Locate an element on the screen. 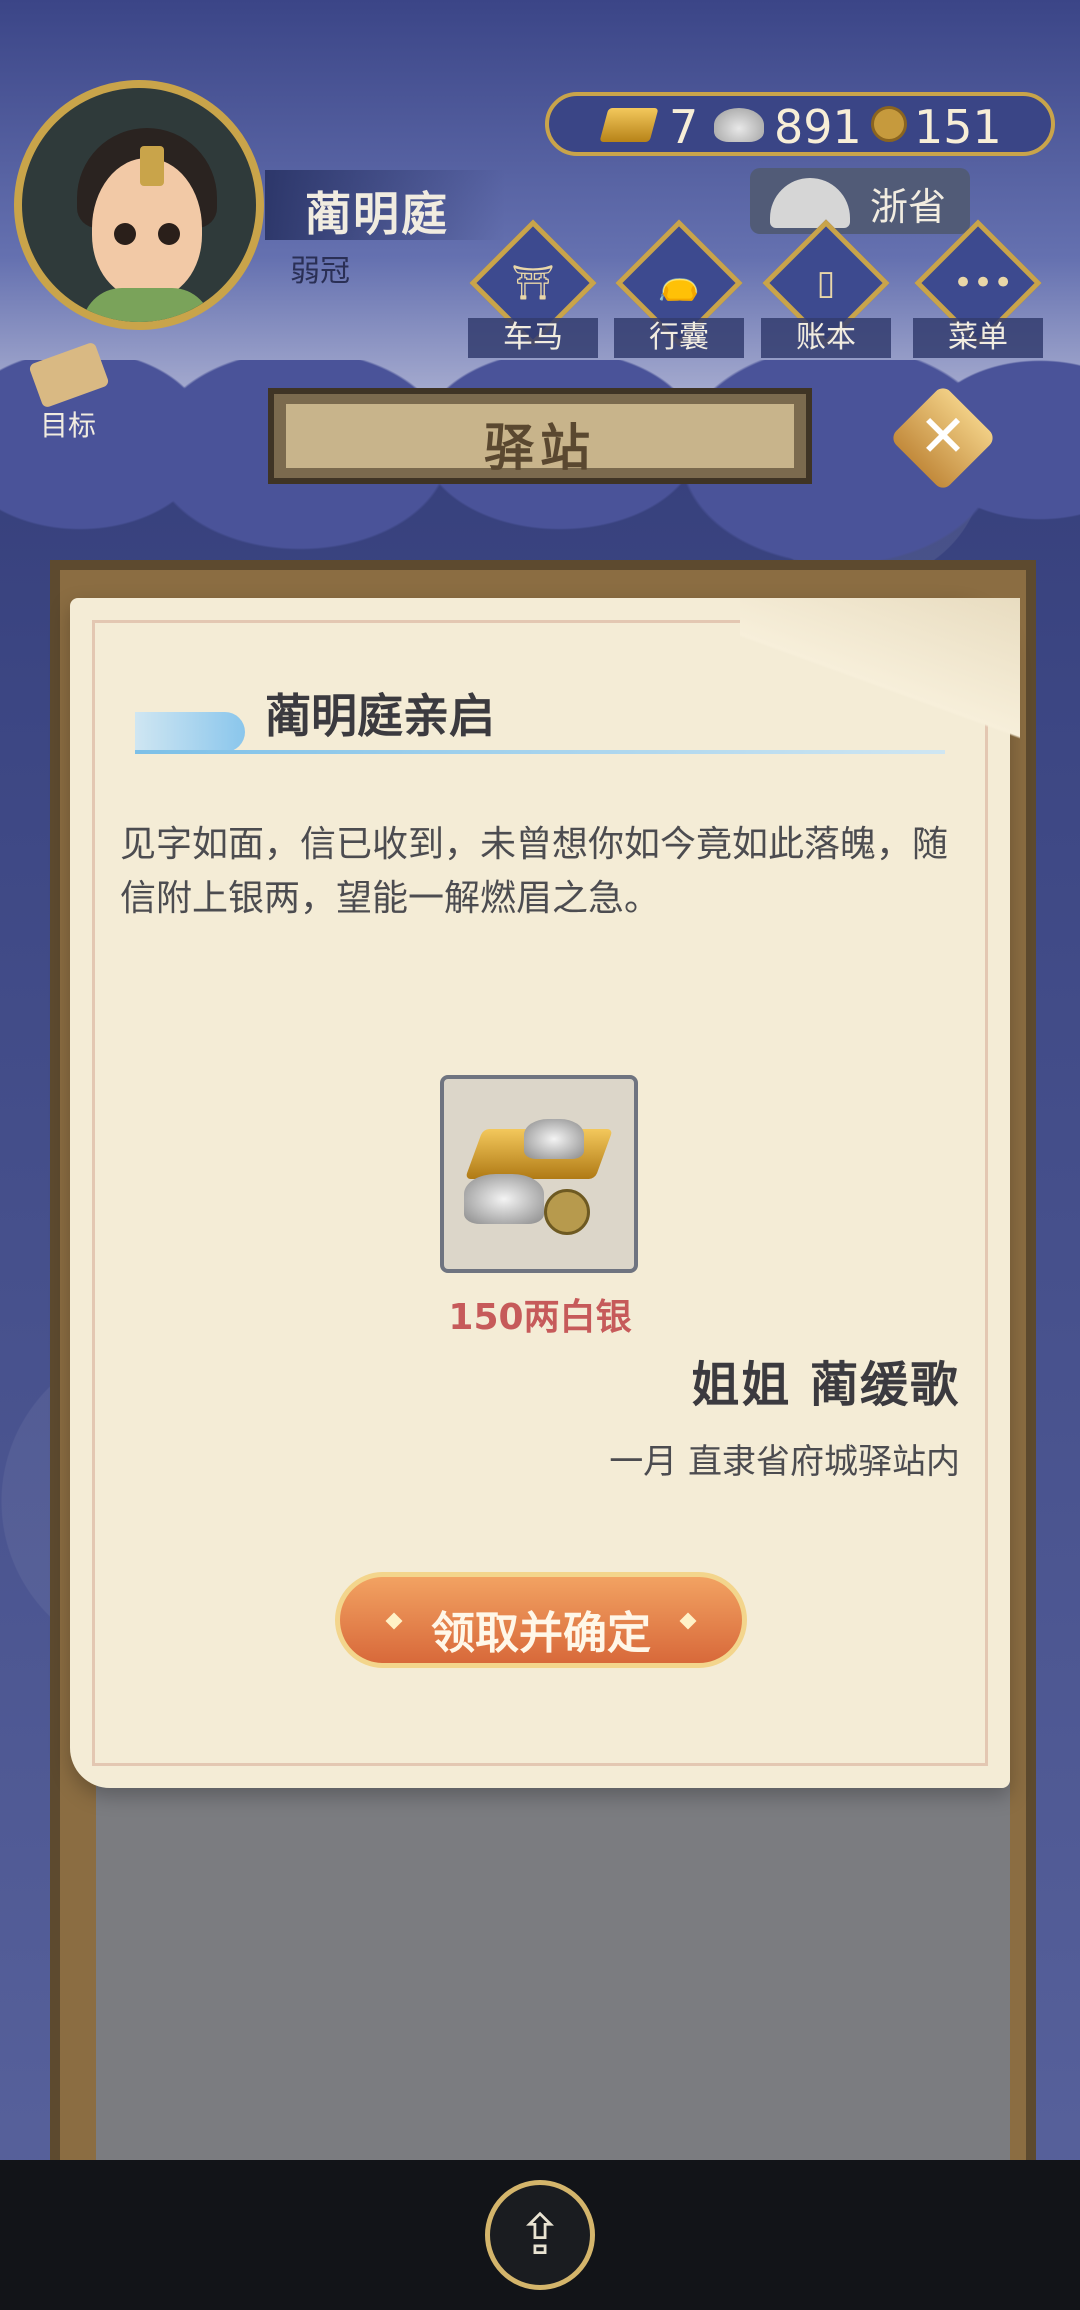 This screenshot has width=1080, height=2310. goal-button: 目标 is located at coordinates (68, 391).